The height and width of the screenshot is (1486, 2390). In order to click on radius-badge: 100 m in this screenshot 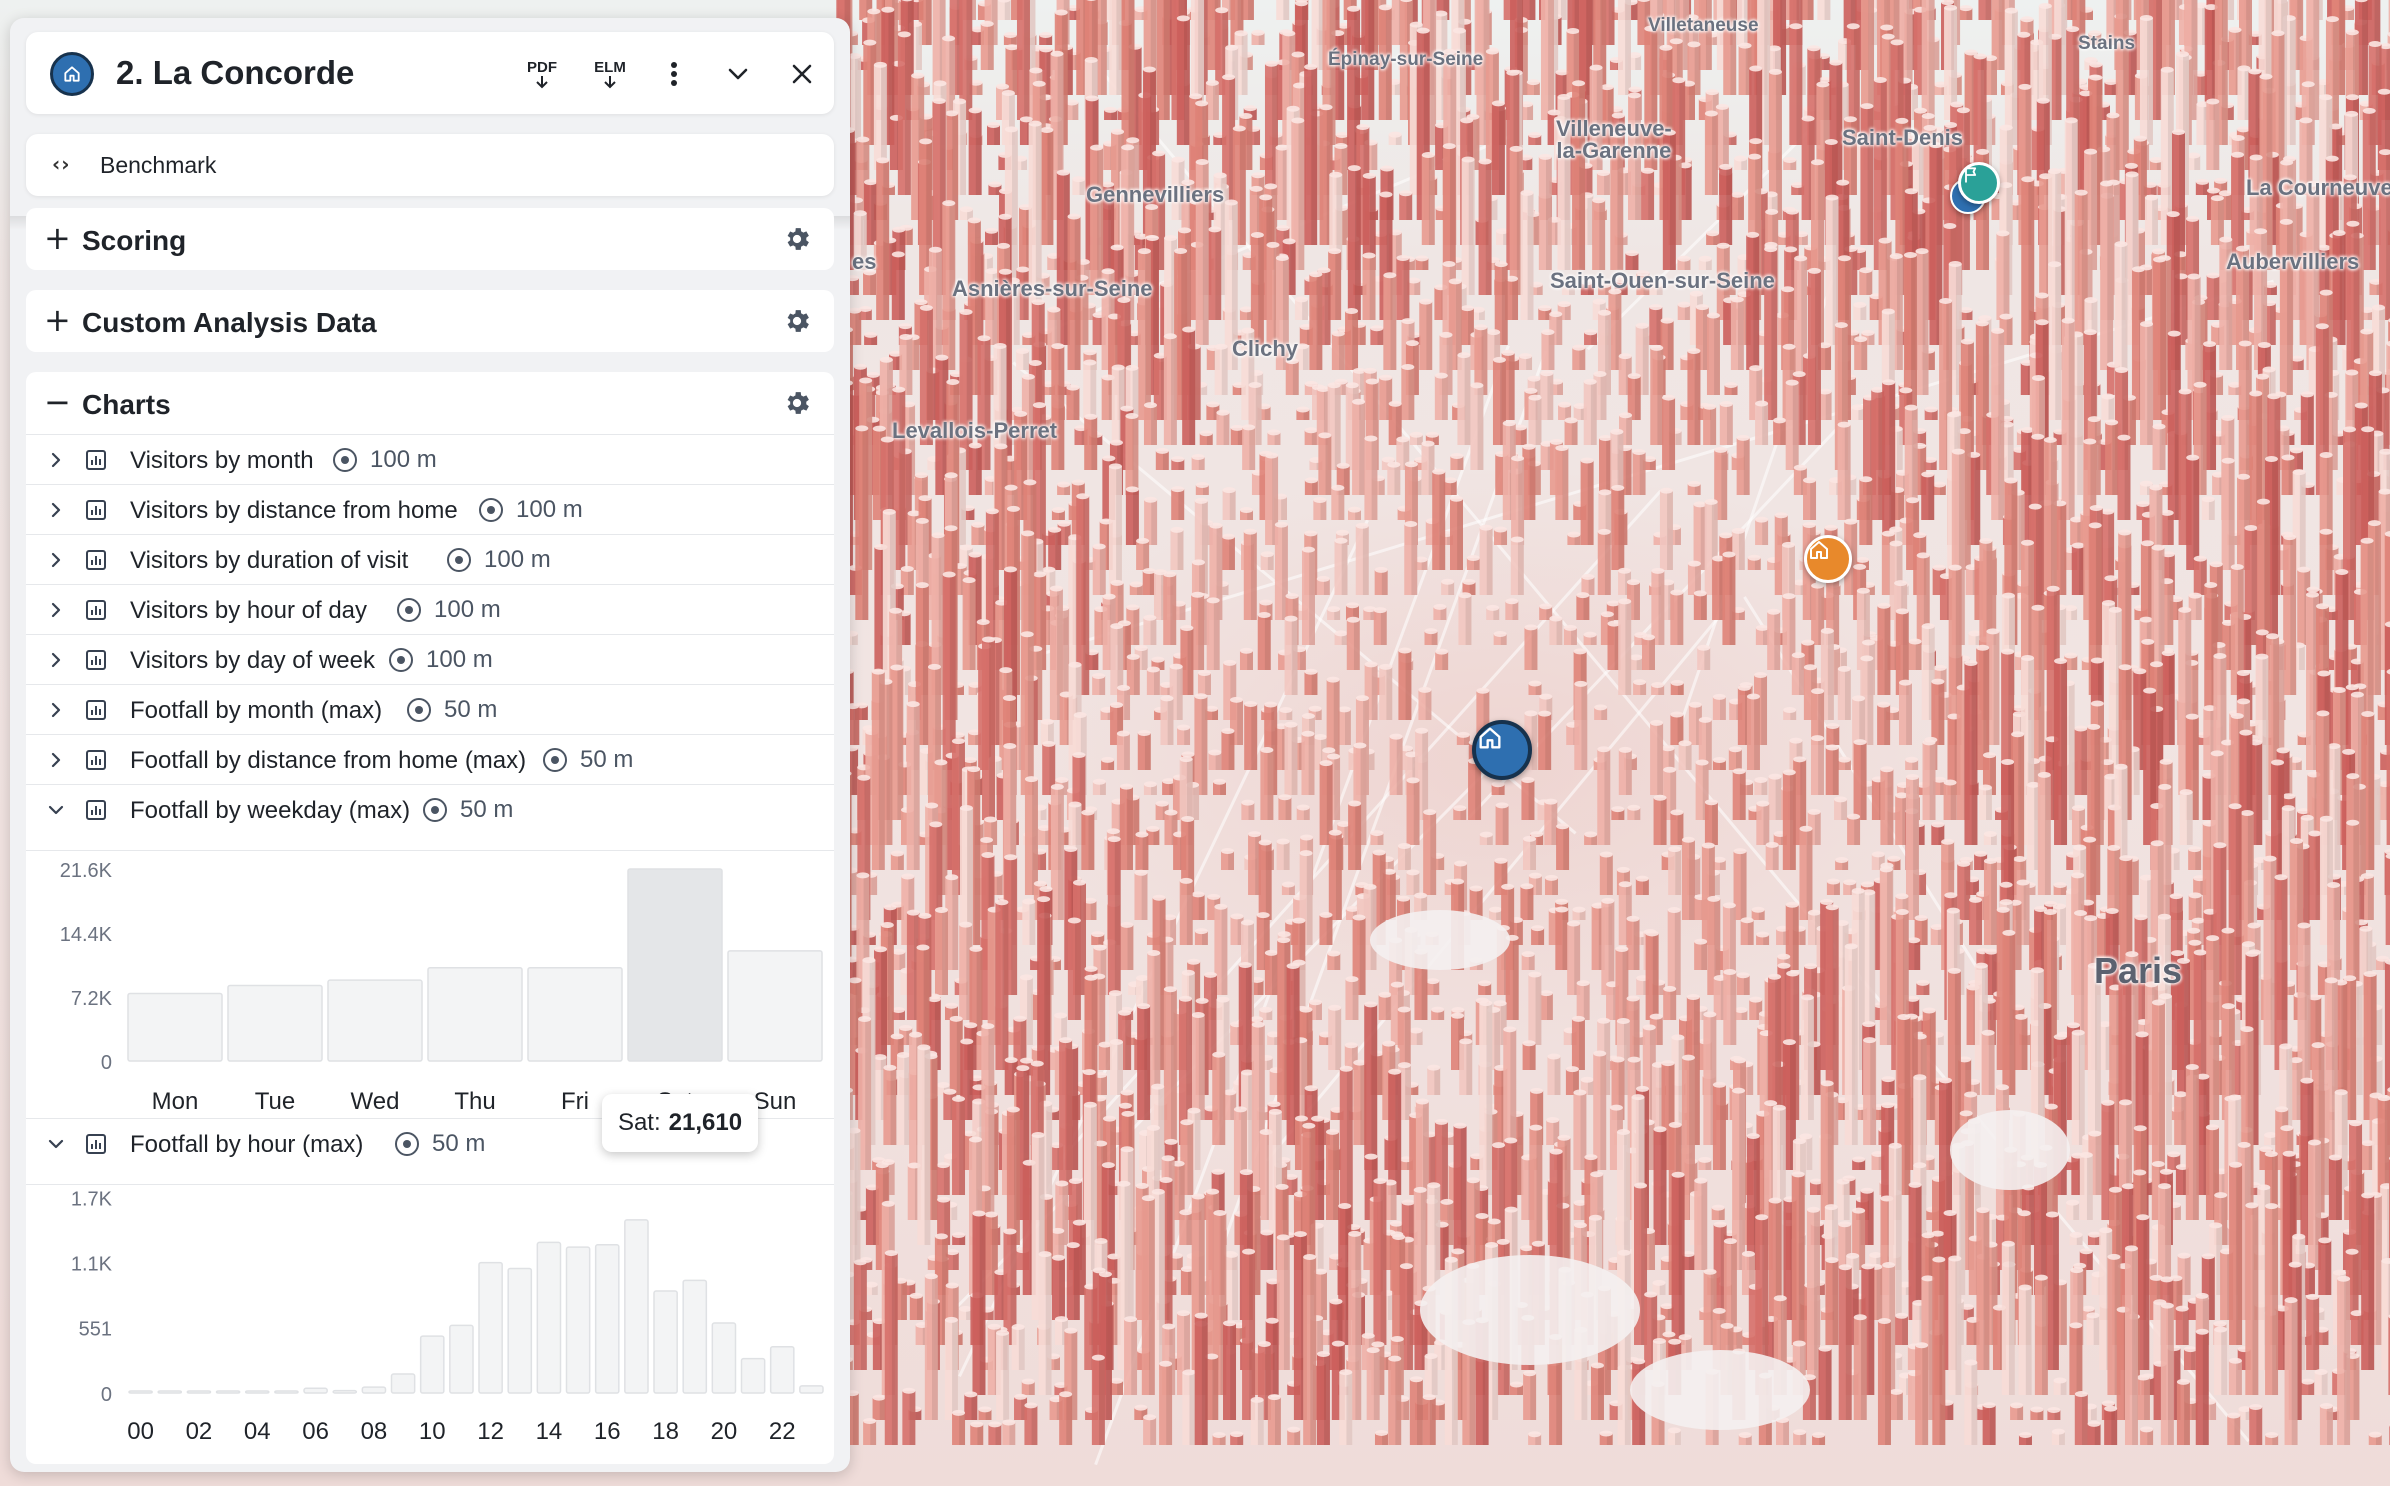, I will do `click(440, 660)`.